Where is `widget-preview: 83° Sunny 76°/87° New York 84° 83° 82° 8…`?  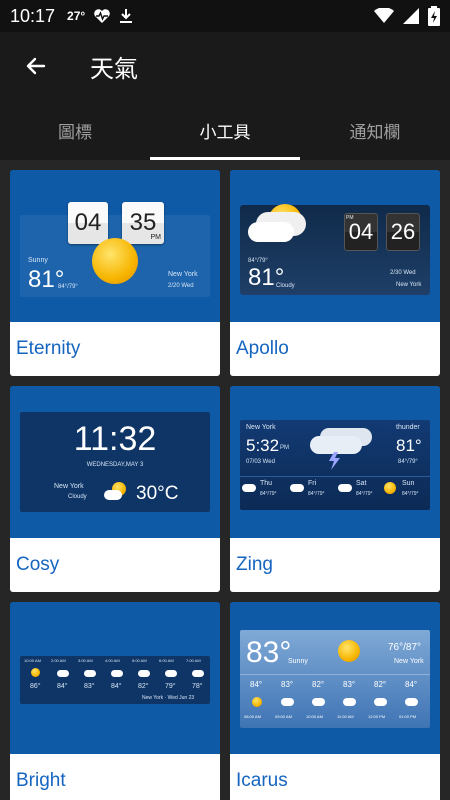 widget-preview: 83° Sunny 76°/87° New York 84° 83° 82° 8… is located at coordinates (335, 678).